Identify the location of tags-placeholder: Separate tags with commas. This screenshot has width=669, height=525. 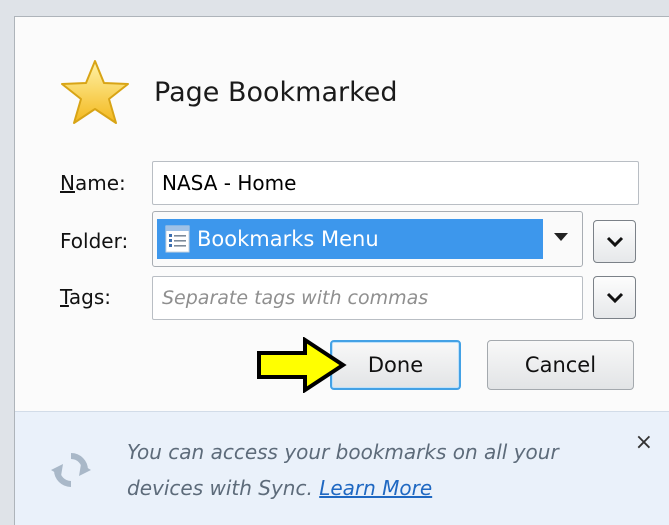
(295, 298).